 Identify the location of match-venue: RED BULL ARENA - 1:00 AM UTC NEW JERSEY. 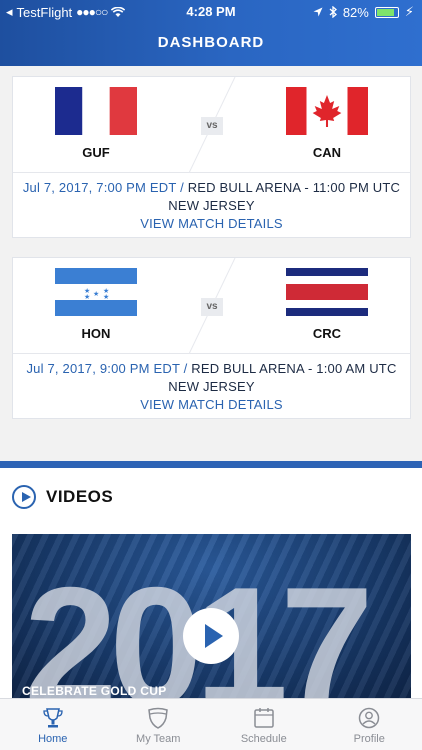
(282, 377).